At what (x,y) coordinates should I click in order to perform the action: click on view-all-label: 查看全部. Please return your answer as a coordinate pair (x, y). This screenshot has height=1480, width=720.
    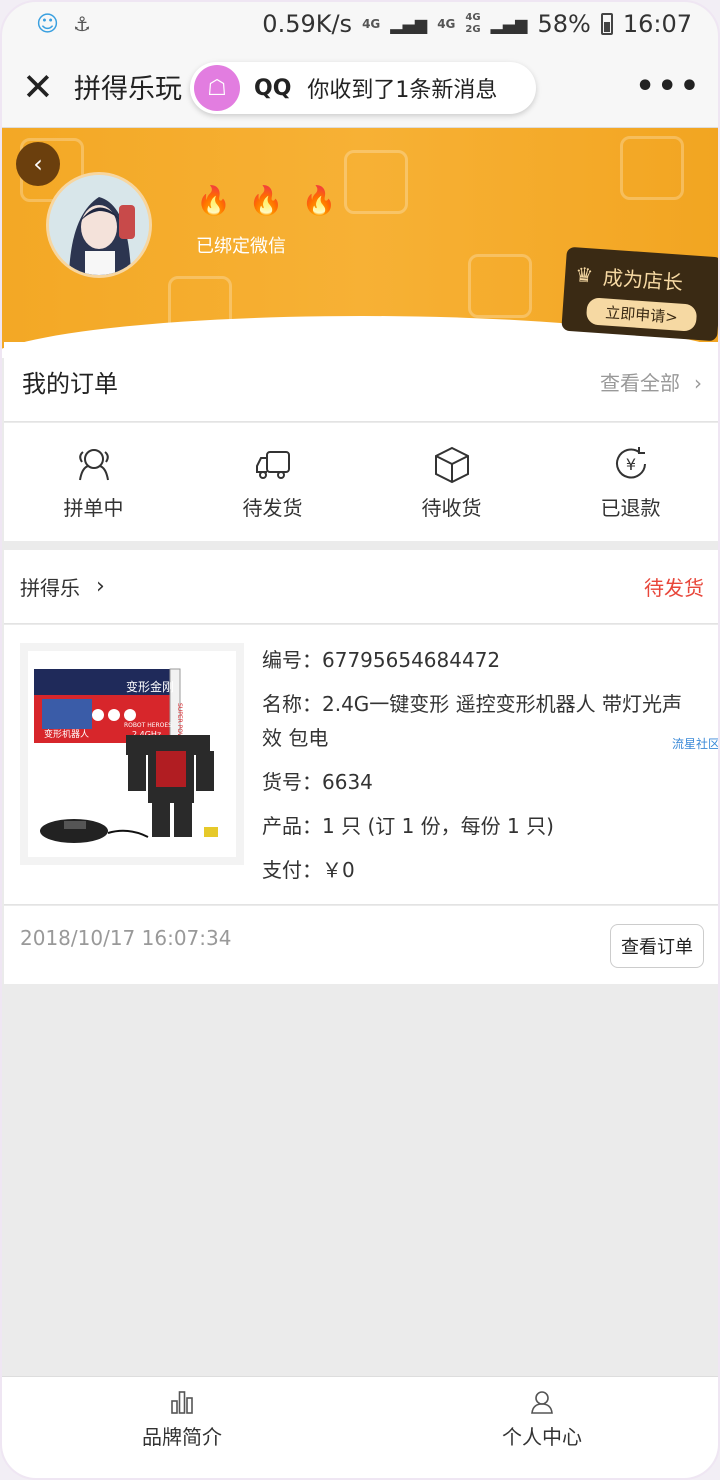
    Looking at the image, I should click on (640, 383).